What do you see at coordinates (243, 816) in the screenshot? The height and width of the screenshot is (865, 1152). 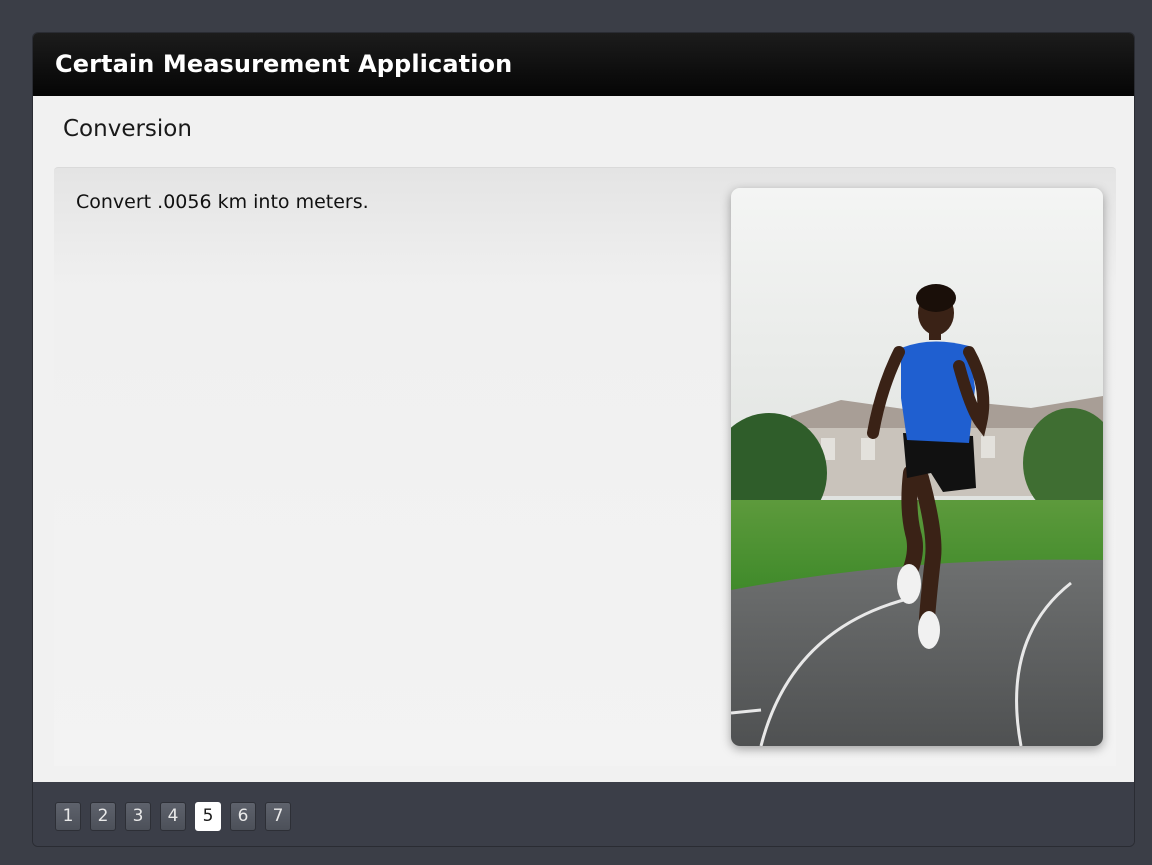 I see `page-button-6: 6` at bounding box center [243, 816].